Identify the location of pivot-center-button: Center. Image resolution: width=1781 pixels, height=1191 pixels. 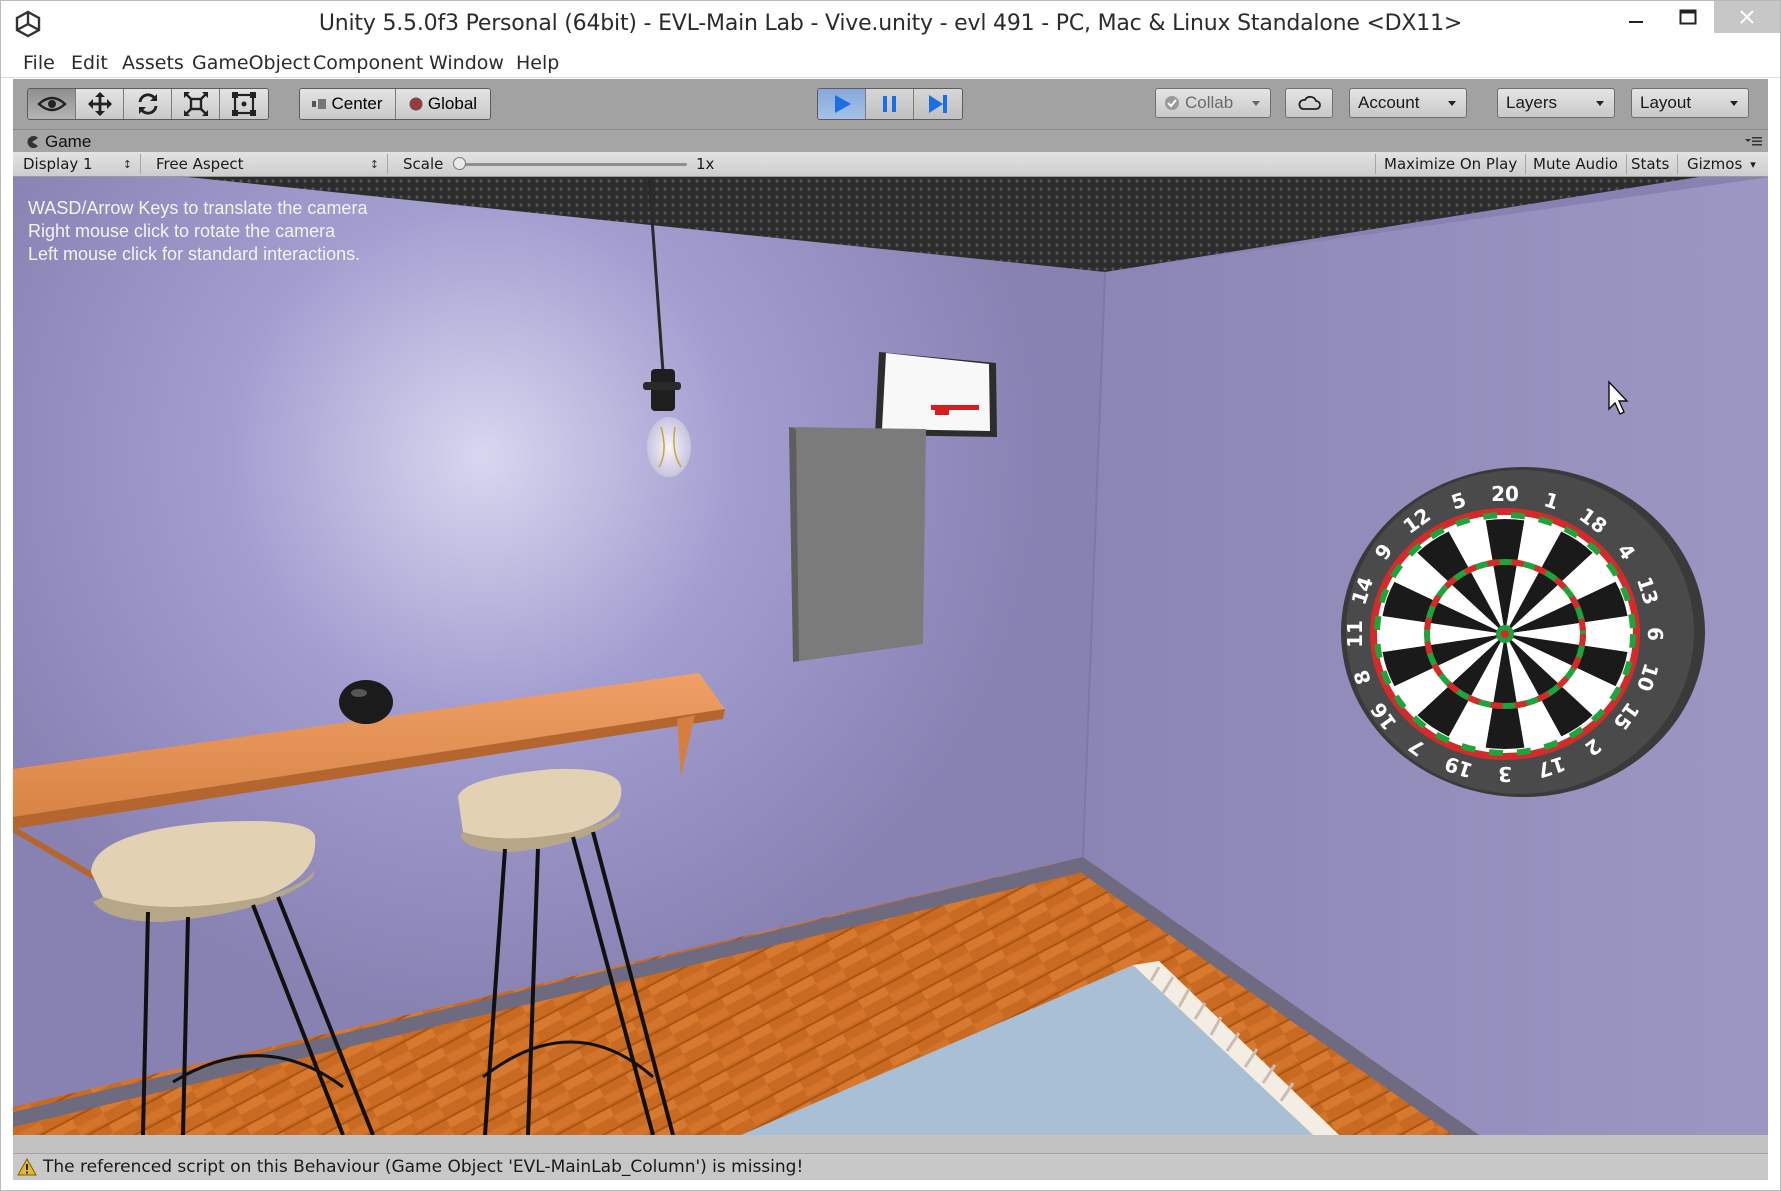
(348, 104).